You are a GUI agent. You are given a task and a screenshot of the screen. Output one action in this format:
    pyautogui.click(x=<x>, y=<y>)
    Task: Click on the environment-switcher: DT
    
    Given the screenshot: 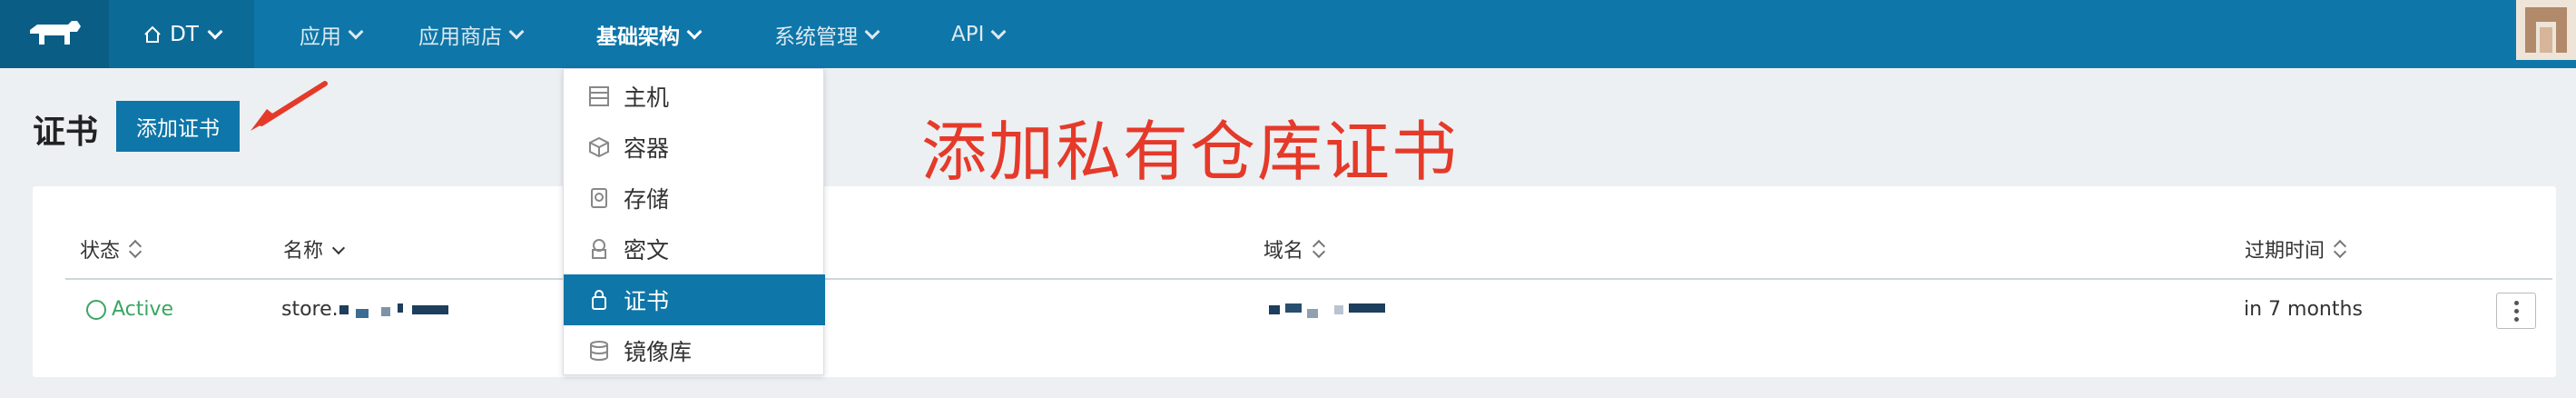 What is the action you would take?
    pyautogui.click(x=181, y=34)
    